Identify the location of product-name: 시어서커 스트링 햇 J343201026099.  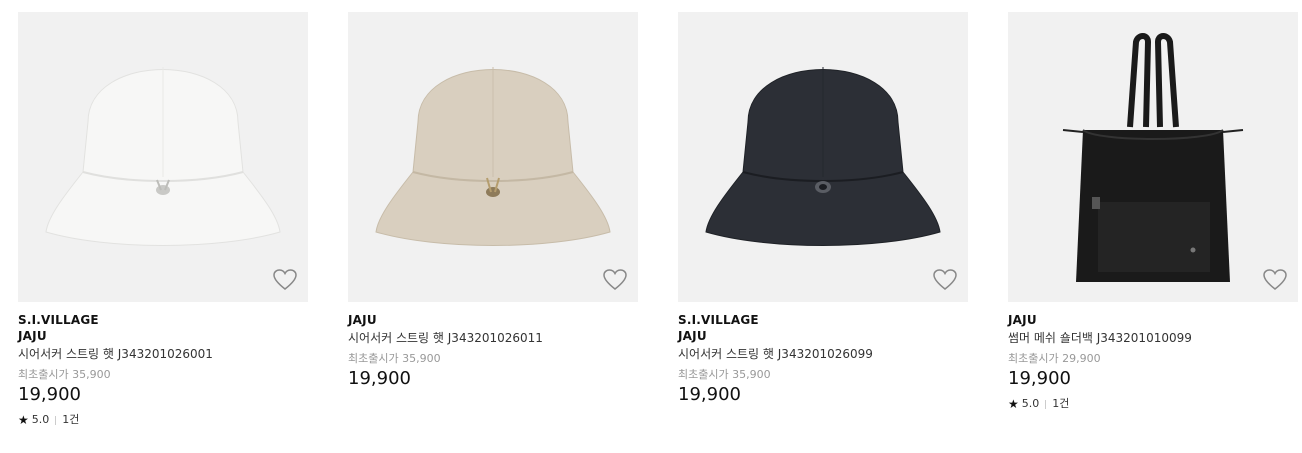
(823, 354).